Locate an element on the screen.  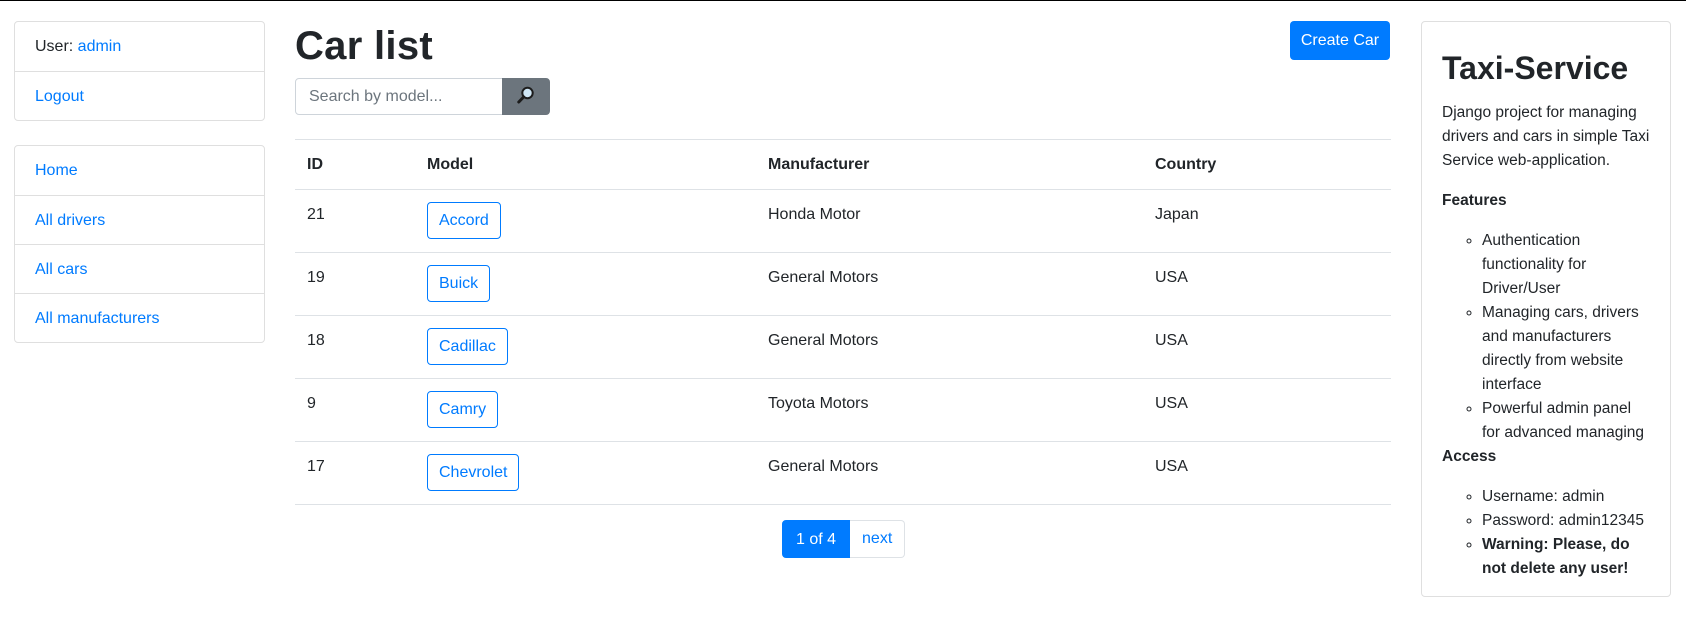
sidebar-link-home: Home is located at coordinates (56, 170).